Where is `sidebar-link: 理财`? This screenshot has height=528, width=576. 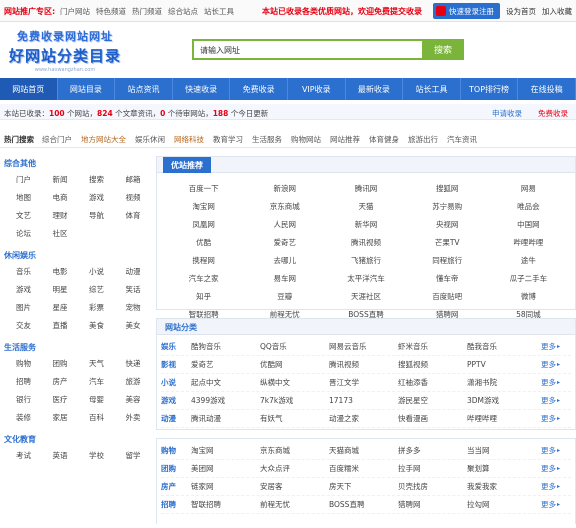
sidebar-link: 理财 is located at coordinates (59, 215).